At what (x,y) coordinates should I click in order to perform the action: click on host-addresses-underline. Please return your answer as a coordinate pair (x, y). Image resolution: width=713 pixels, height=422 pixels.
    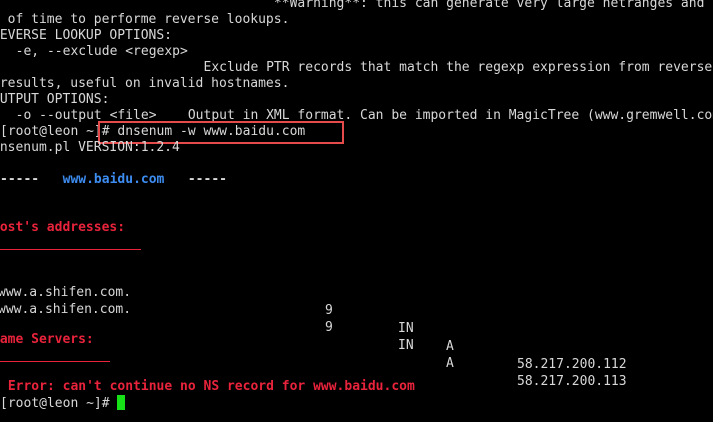
    Looking at the image, I should click on (70, 249).